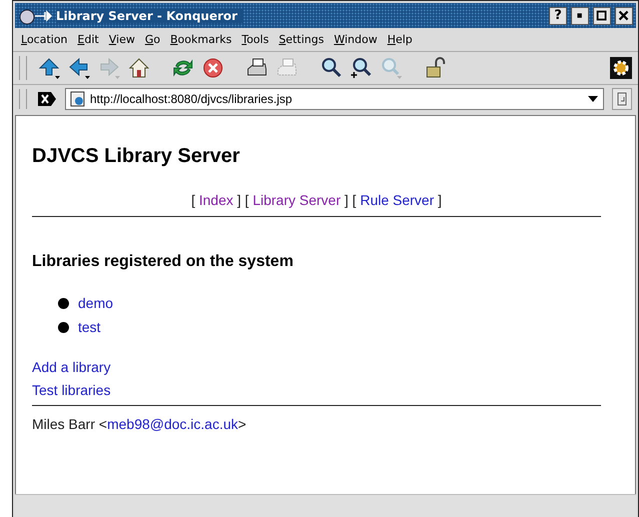 The image size is (639, 517). I want to click on page-icon, so click(78, 99).